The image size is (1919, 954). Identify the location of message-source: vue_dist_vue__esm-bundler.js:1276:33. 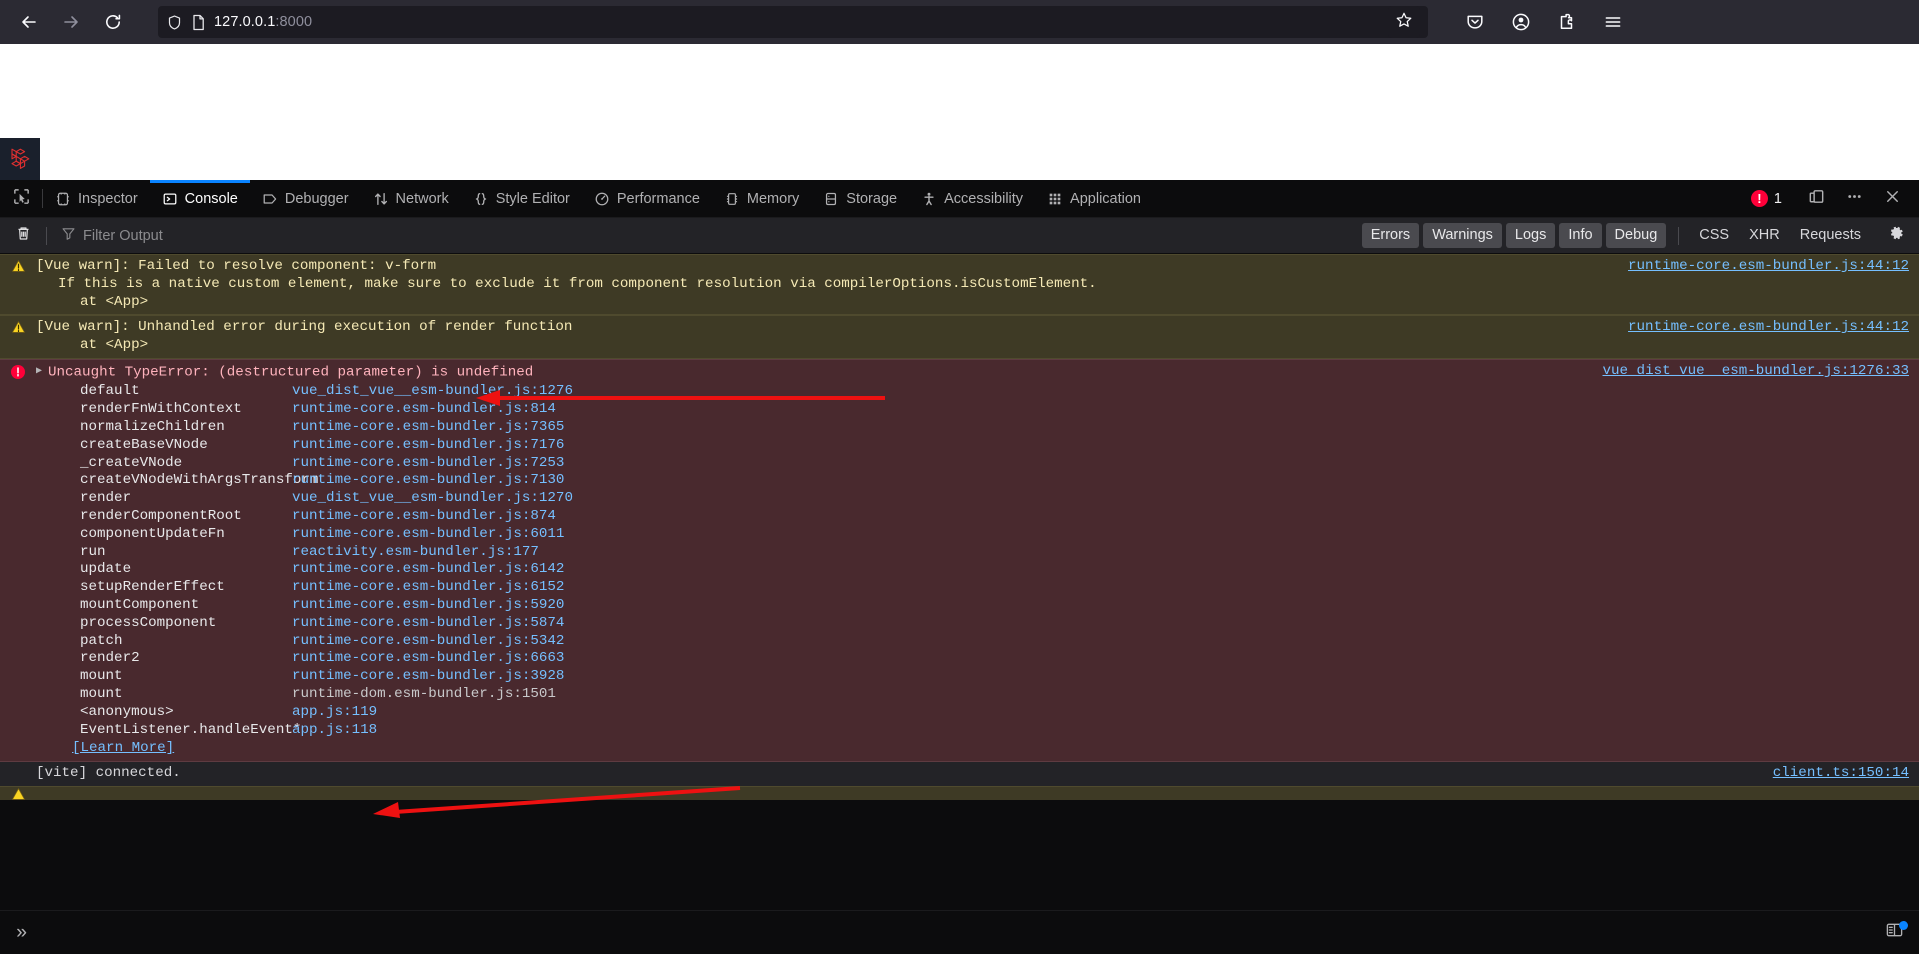
(1761, 560).